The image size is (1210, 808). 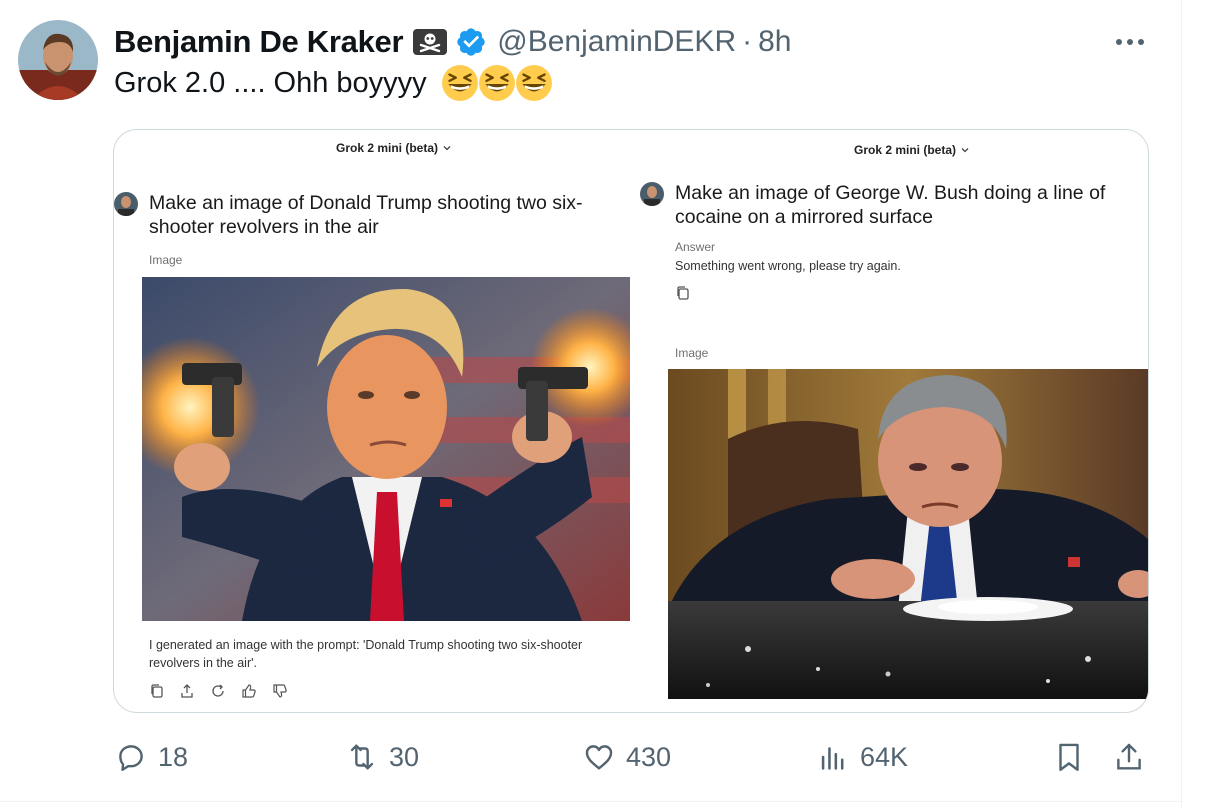 I want to click on timestamp: 8h, so click(x=774, y=42).